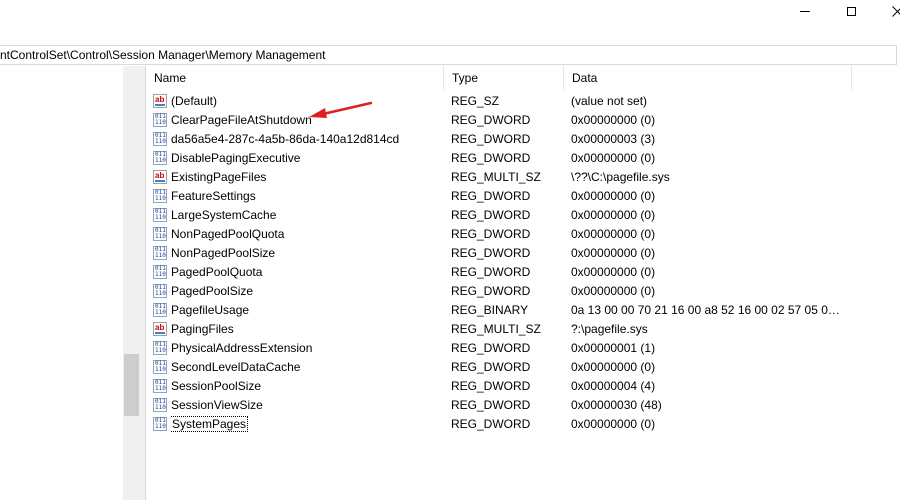 The image size is (900, 500). Describe the element at coordinates (490, 310) in the screenshot. I see `value-type: REG_BINARY` at that location.